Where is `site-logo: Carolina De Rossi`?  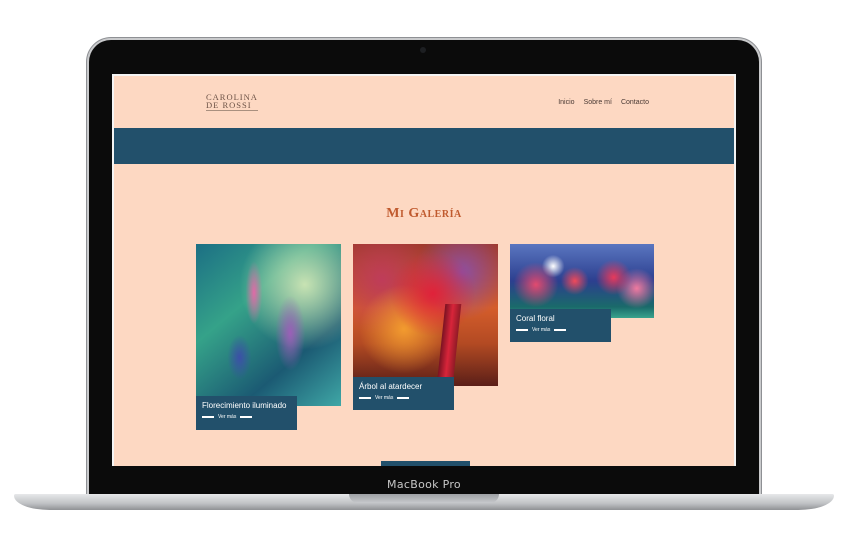 site-logo: Carolina De Rossi is located at coordinates (232, 102).